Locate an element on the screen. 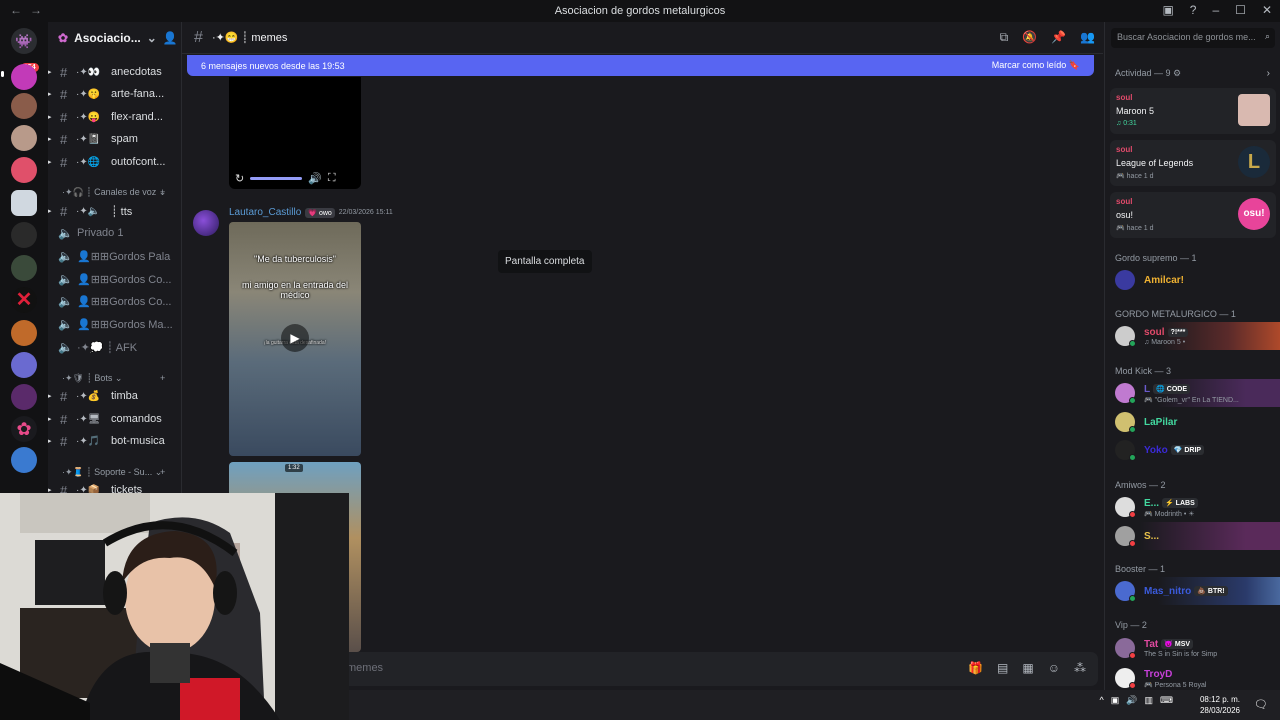 The image size is (1280, 720). add-member-icon: 👤 is located at coordinates (170, 38).